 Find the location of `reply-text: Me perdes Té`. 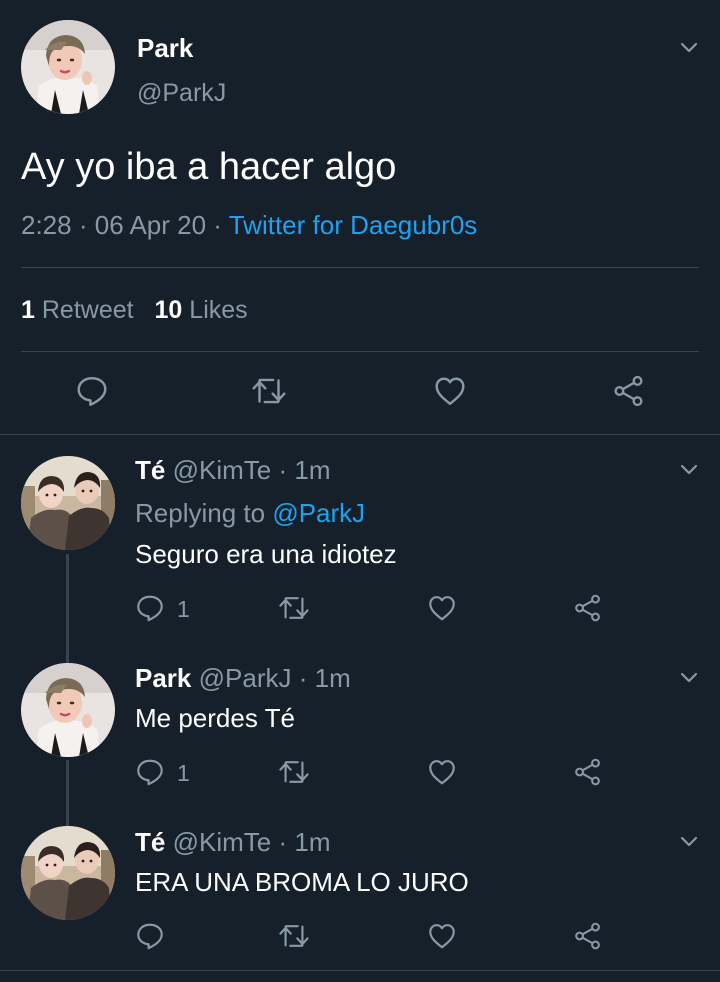

reply-text: Me perdes Té is located at coordinates (215, 718).